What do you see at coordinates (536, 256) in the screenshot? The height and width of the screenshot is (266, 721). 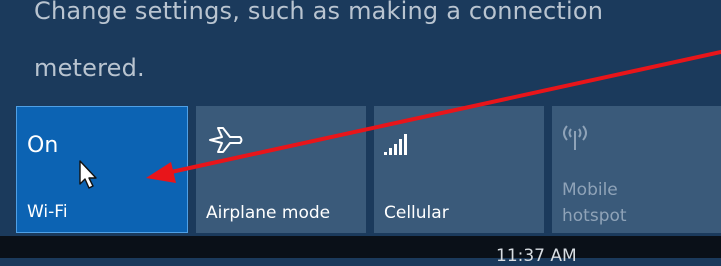 I see `taskbar-clock: 11:37 AM` at bounding box center [536, 256].